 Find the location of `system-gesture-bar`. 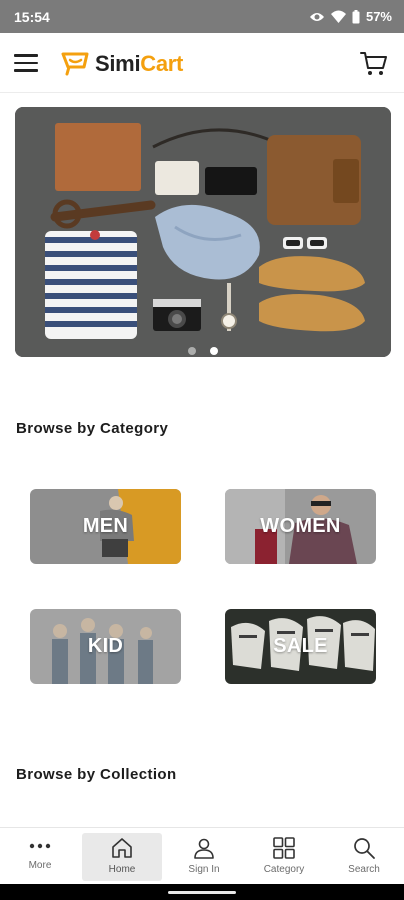

system-gesture-bar is located at coordinates (202, 892).